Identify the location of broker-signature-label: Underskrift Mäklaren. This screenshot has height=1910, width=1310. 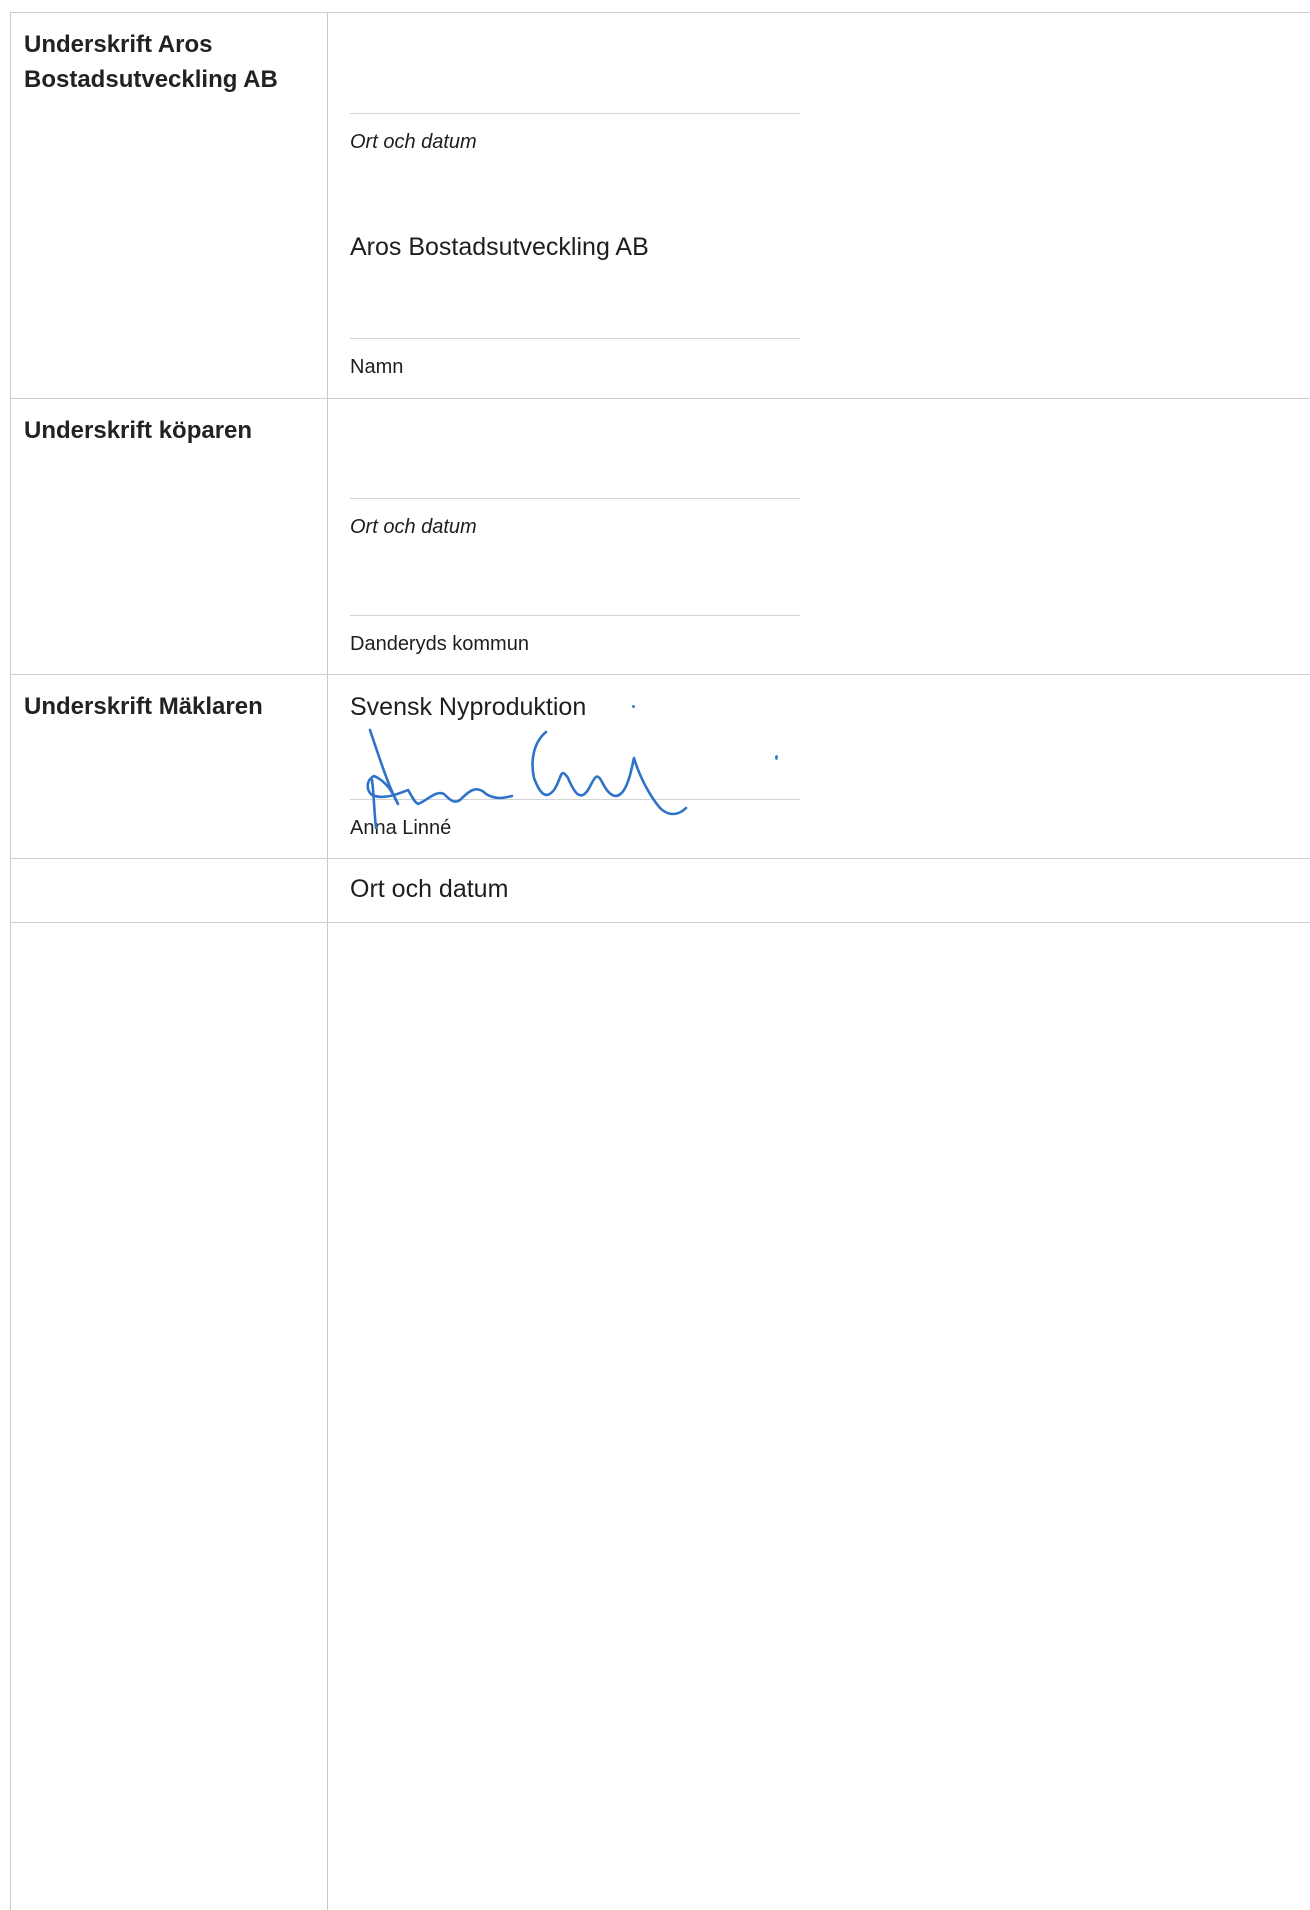
(143, 706).